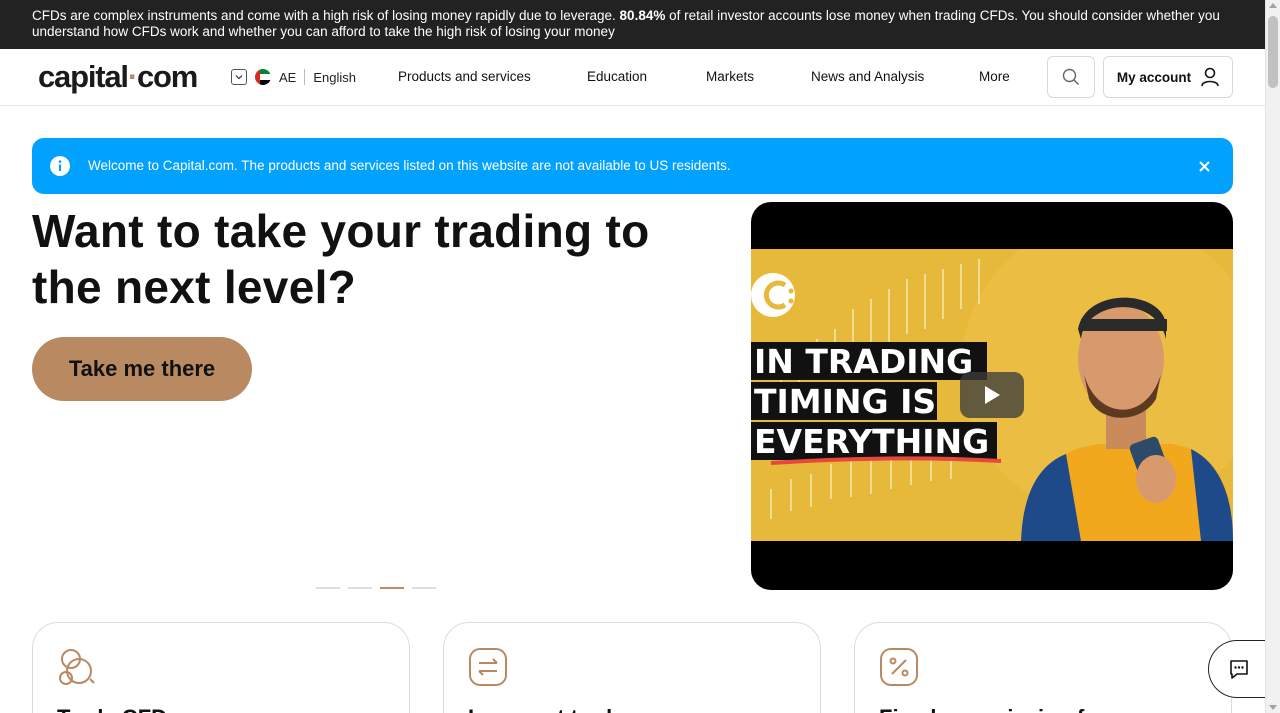 This screenshot has width=1280, height=713. What do you see at coordinates (334, 77) in the screenshot?
I see `language-label: English` at bounding box center [334, 77].